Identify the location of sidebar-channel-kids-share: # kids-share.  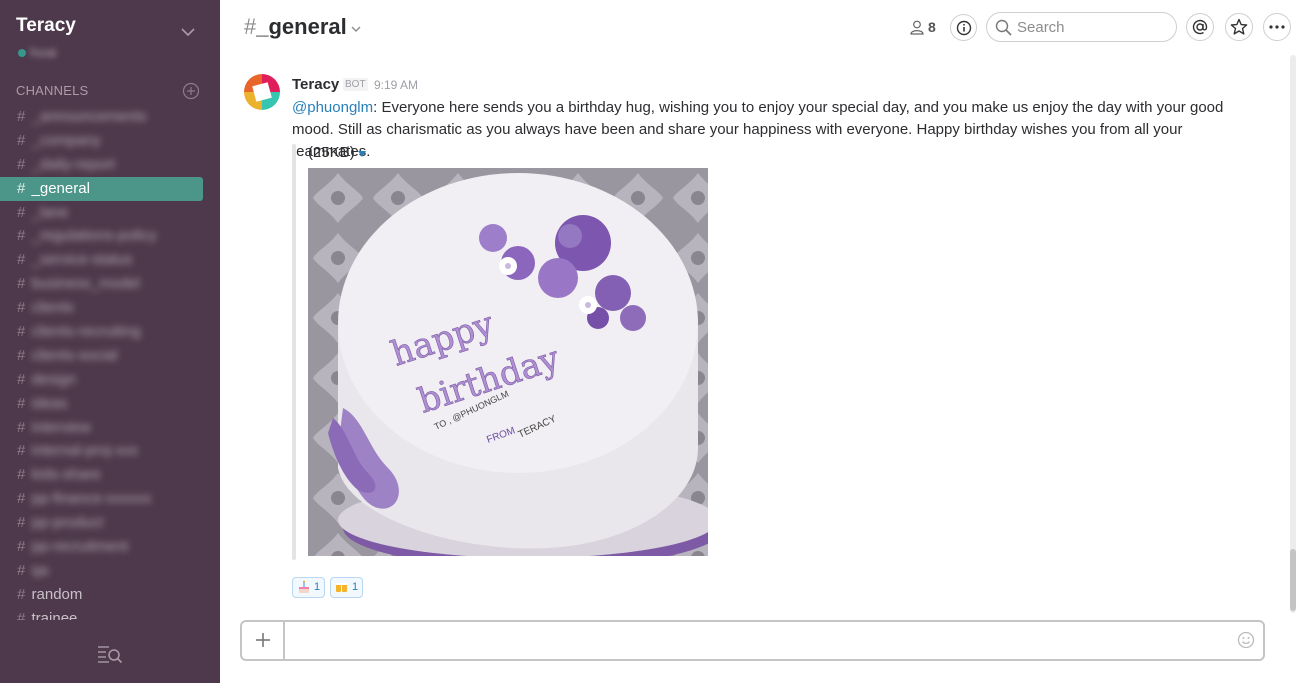
(110, 475).